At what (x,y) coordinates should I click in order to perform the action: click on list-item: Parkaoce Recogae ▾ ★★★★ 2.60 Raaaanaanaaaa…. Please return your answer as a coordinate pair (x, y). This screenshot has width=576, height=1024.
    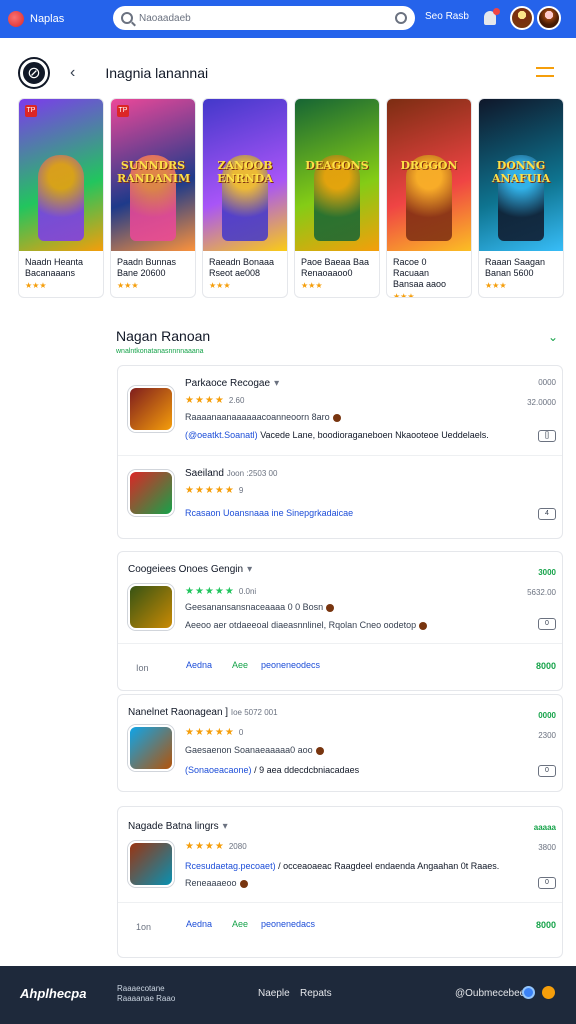
    Looking at the image, I should click on (340, 411).